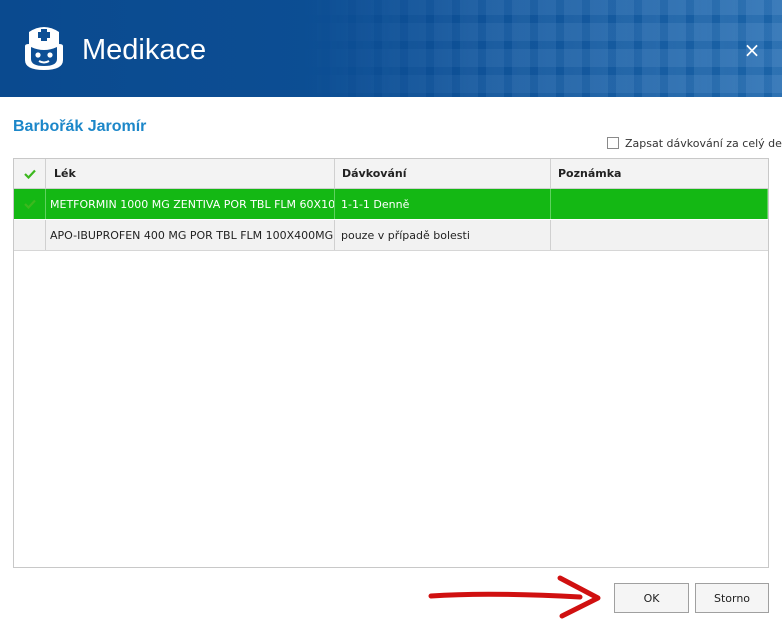 The height and width of the screenshot is (623, 782). I want to click on patient-name: Barbořák Jaromír, so click(80, 126).